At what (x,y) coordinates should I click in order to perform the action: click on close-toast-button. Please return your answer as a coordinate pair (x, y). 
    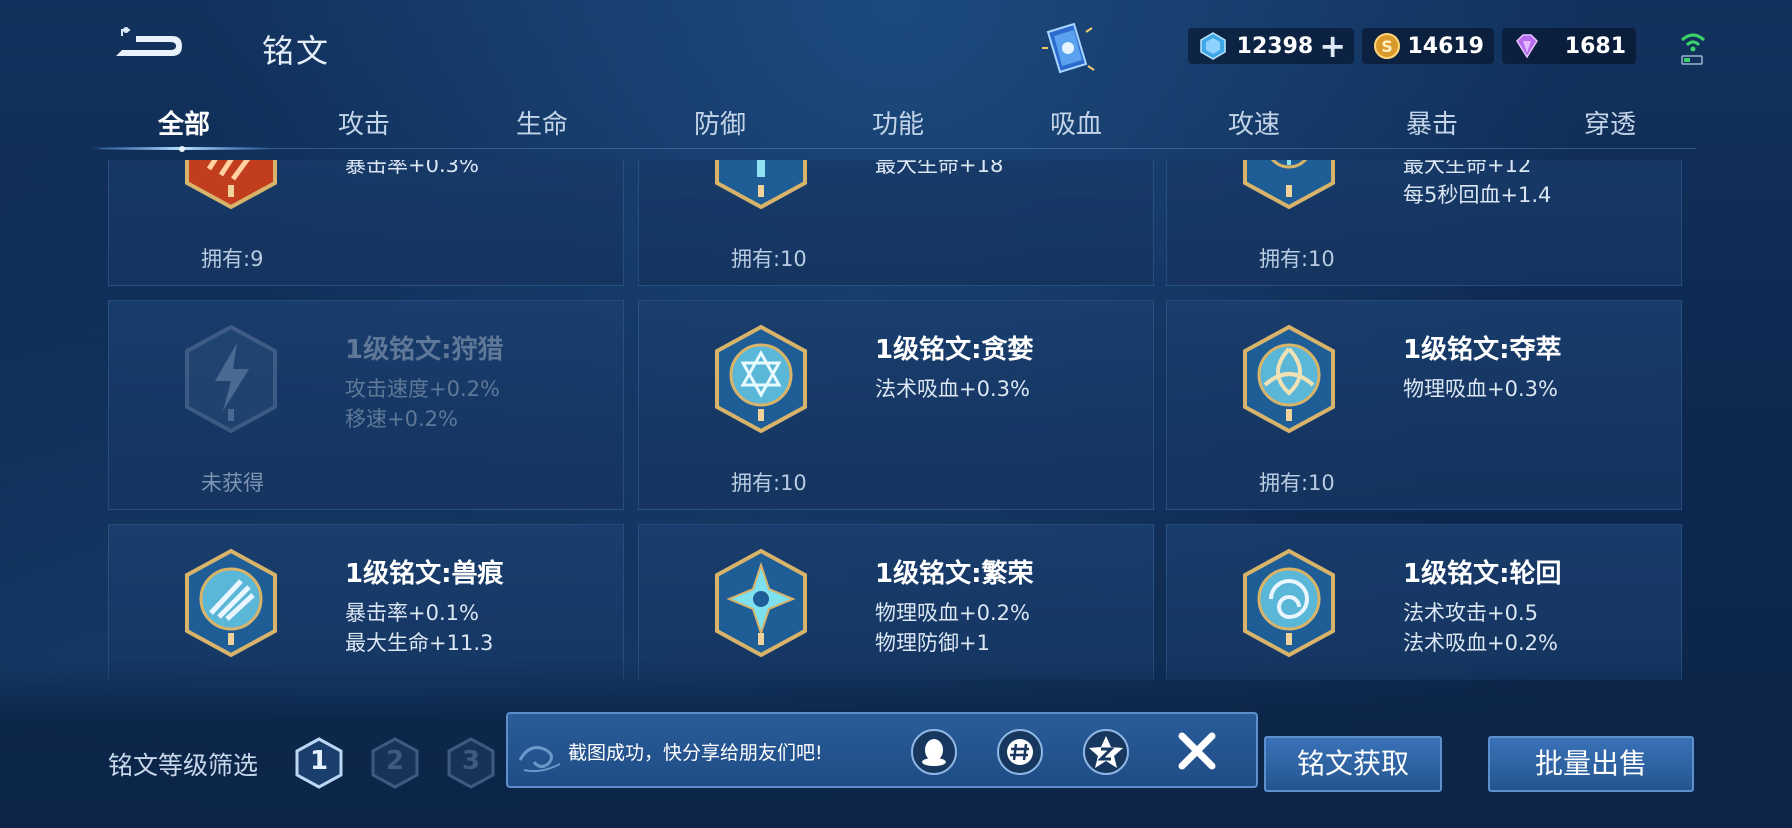
    Looking at the image, I should click on (1197, 751).